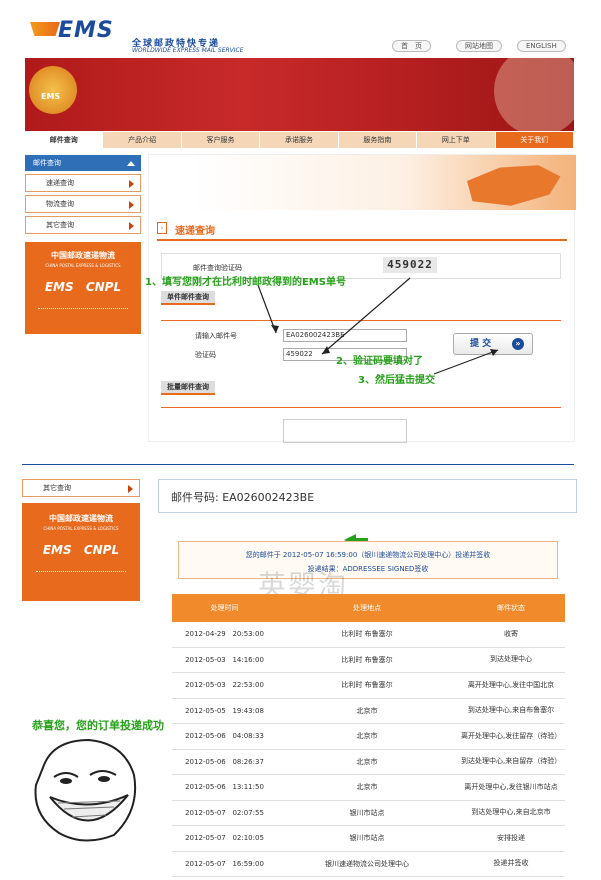  I want to click on table-row: 2012-05-07 16:59:00 银川速递物流公司处理中心 投递并签收, so click(368, 864).